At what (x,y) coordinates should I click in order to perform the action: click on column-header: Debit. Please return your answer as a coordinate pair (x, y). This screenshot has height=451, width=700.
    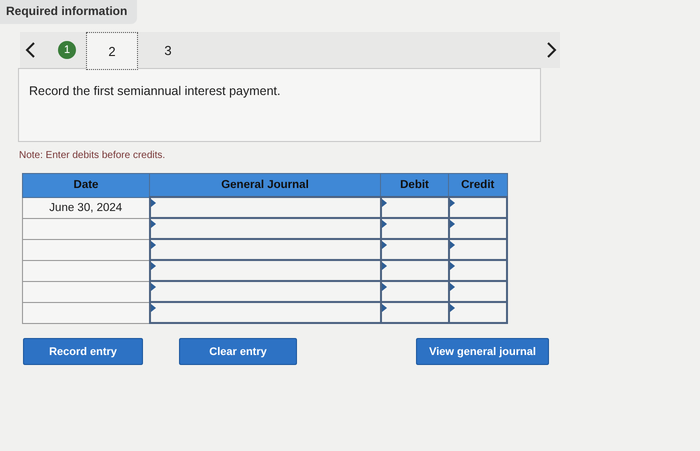
    Looking at the image, I should click on (414, 185).